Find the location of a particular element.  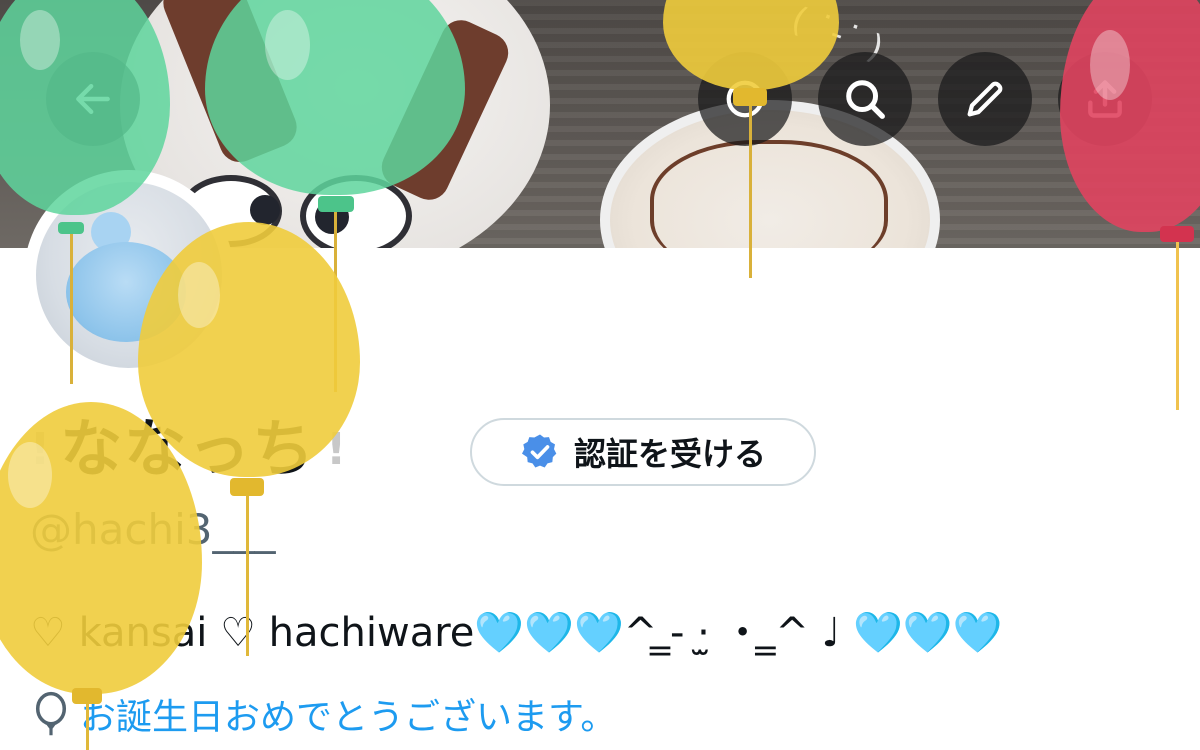

verified-badge-icon is located at coordinates (539, 451).